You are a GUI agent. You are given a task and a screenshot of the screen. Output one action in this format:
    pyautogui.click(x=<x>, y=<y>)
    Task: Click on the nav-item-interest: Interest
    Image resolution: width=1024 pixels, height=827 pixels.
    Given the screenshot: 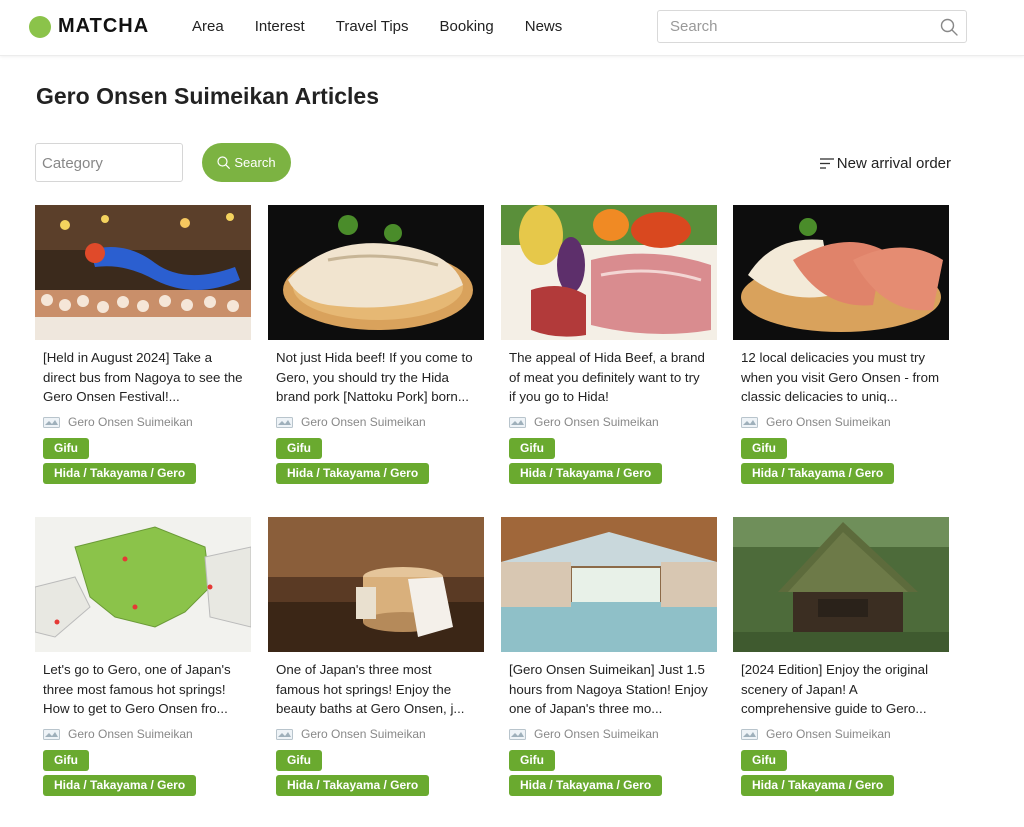 What is the action you would take?
    pyautogui.click(x=280, y=26)
    